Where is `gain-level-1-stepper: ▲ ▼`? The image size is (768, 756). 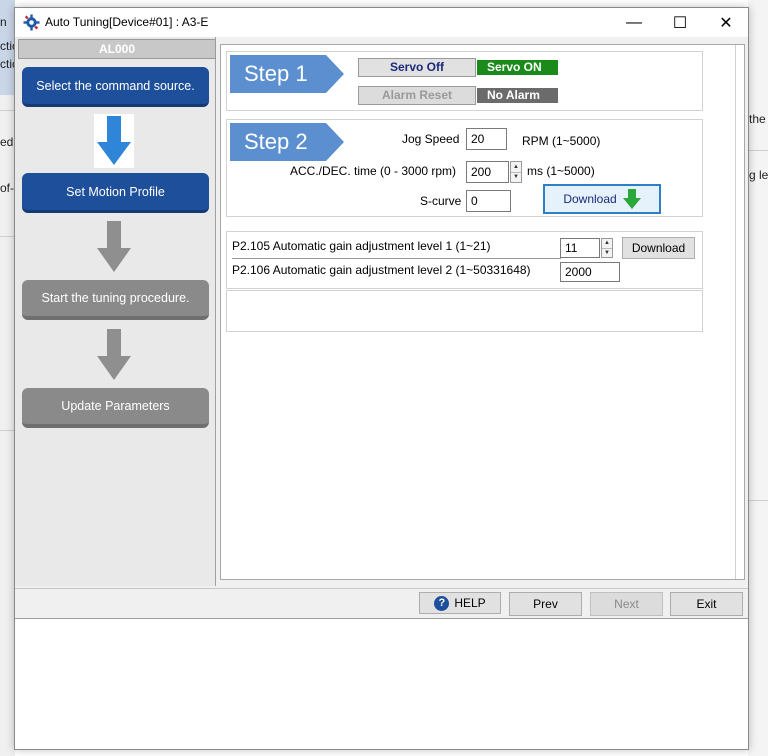
gain-level-1-stepper: ▲ ▼ is located at coordinates (607, 248).